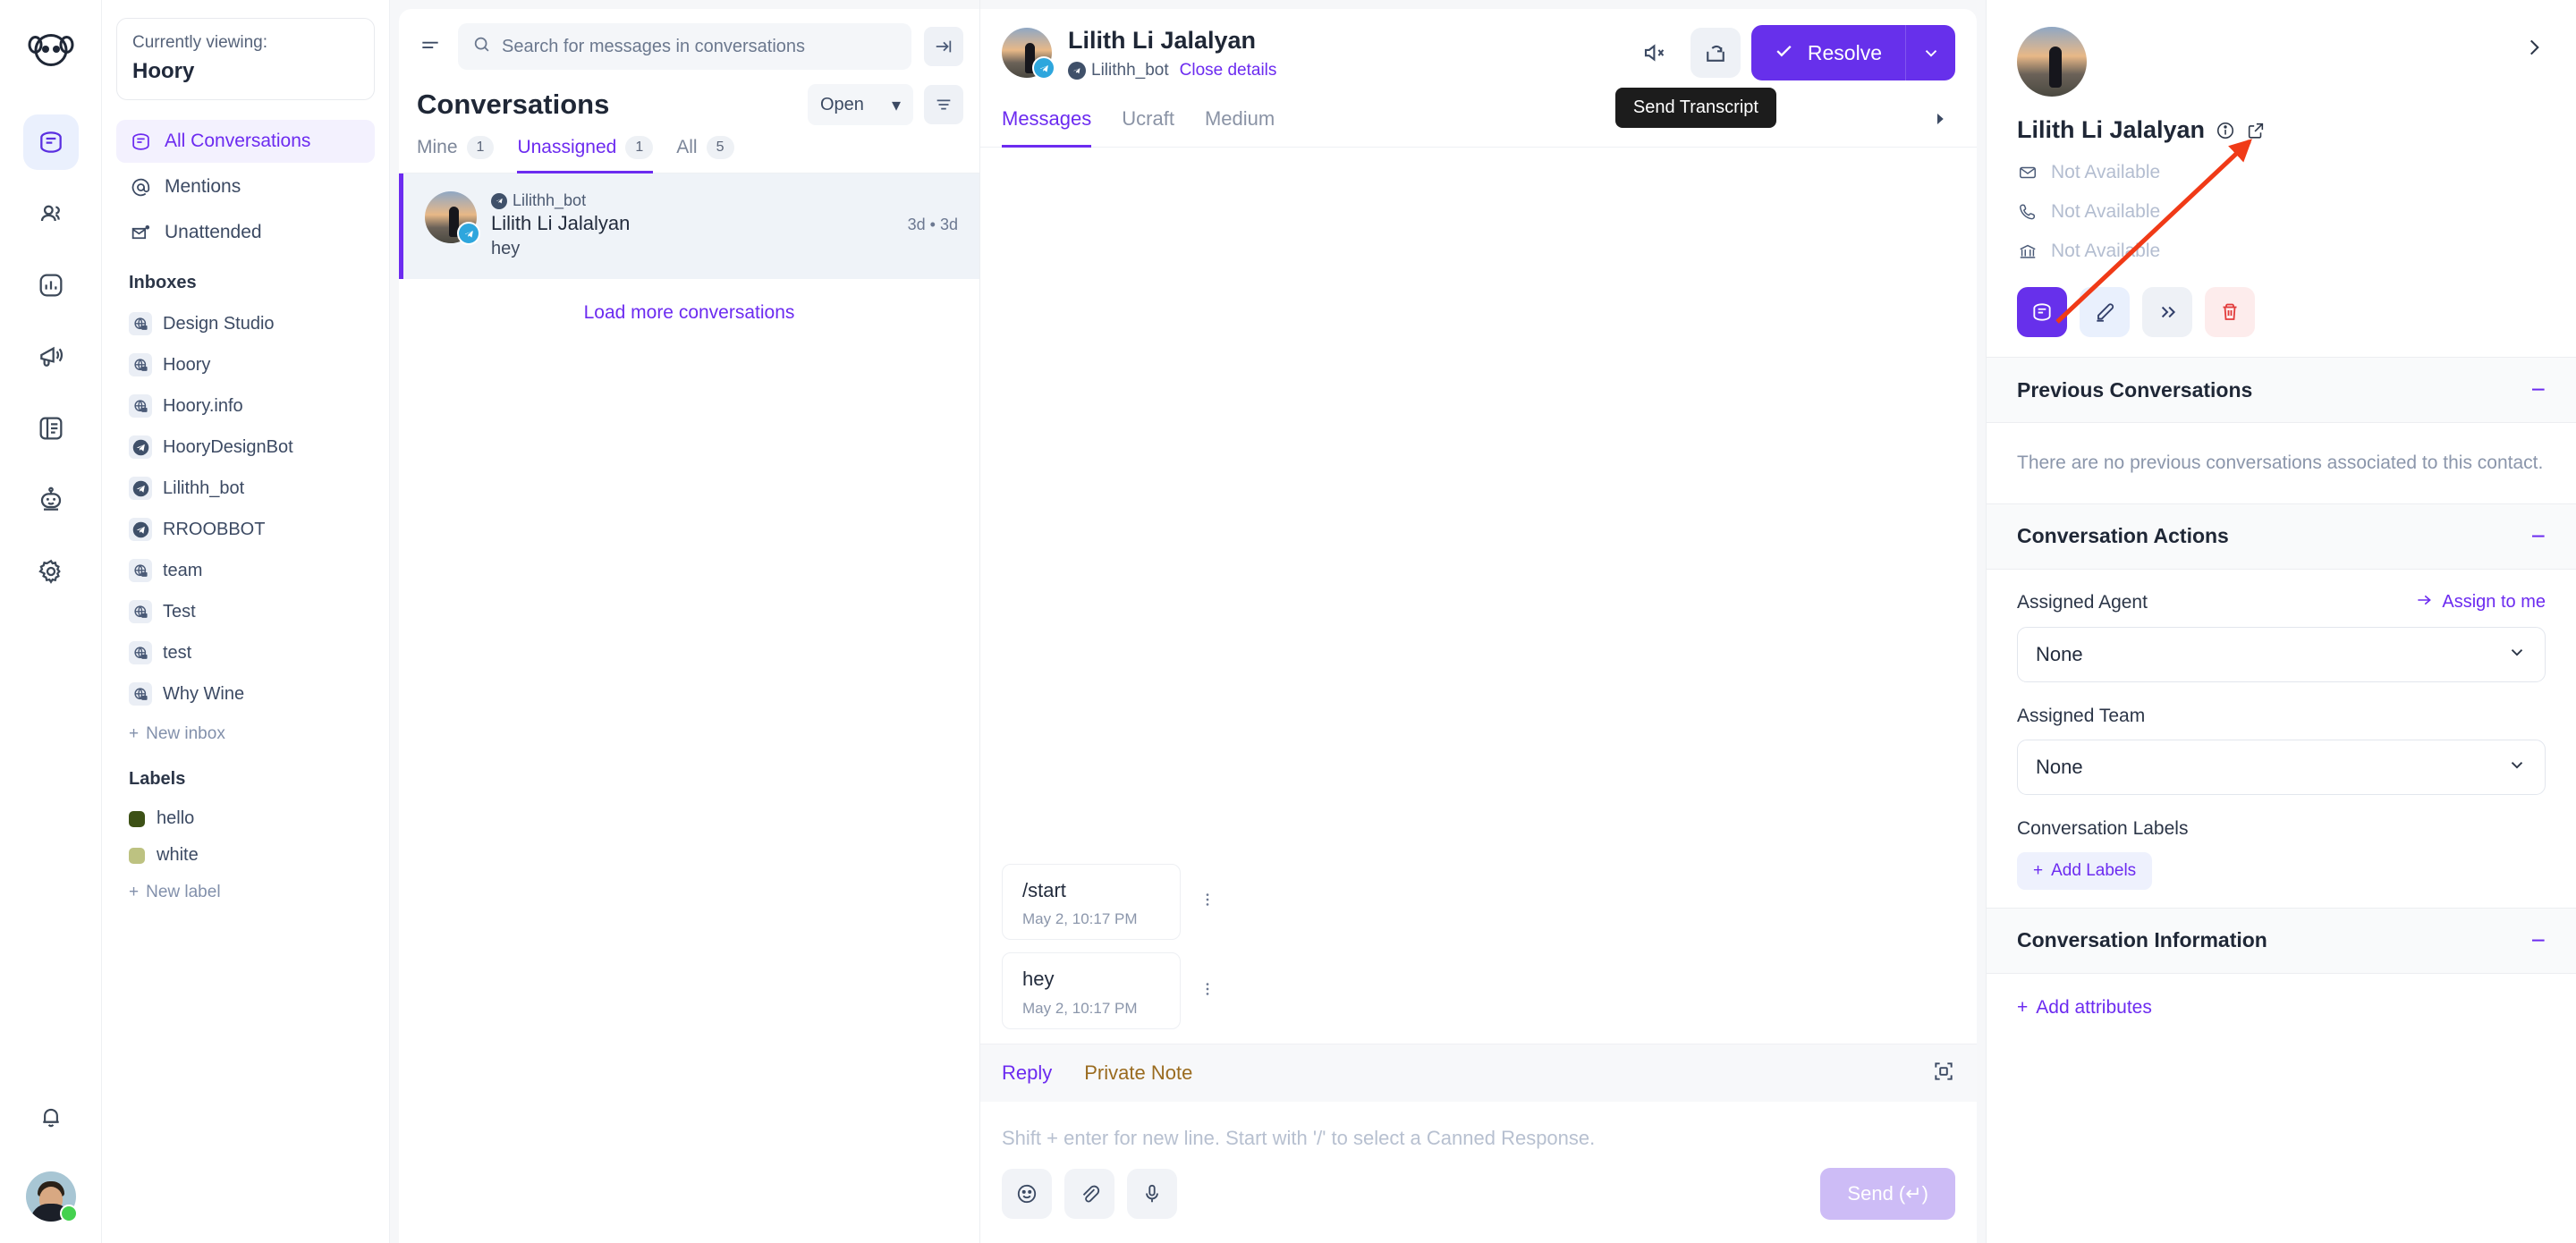  Describe the element at coordinates (585, 154) in the screenshot. I see `tab-unassigned: Unassigned 1` at that location.